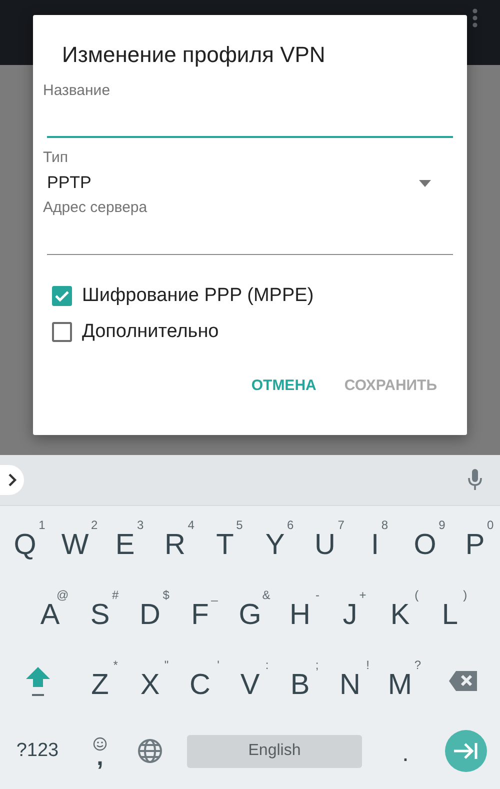 This screenshot has height=789, width=500. What do you see at coordinates (166, 594) in the screenshot?
I see `key-hint: $` at bounding box center [166, 594].